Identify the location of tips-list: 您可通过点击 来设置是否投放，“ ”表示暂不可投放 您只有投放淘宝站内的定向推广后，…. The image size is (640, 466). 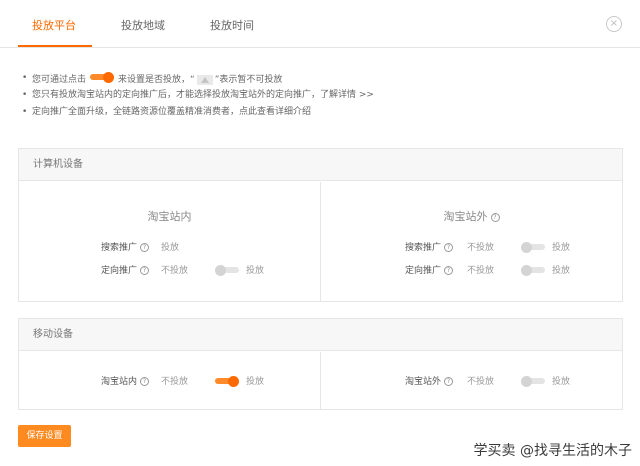
(320, 97).